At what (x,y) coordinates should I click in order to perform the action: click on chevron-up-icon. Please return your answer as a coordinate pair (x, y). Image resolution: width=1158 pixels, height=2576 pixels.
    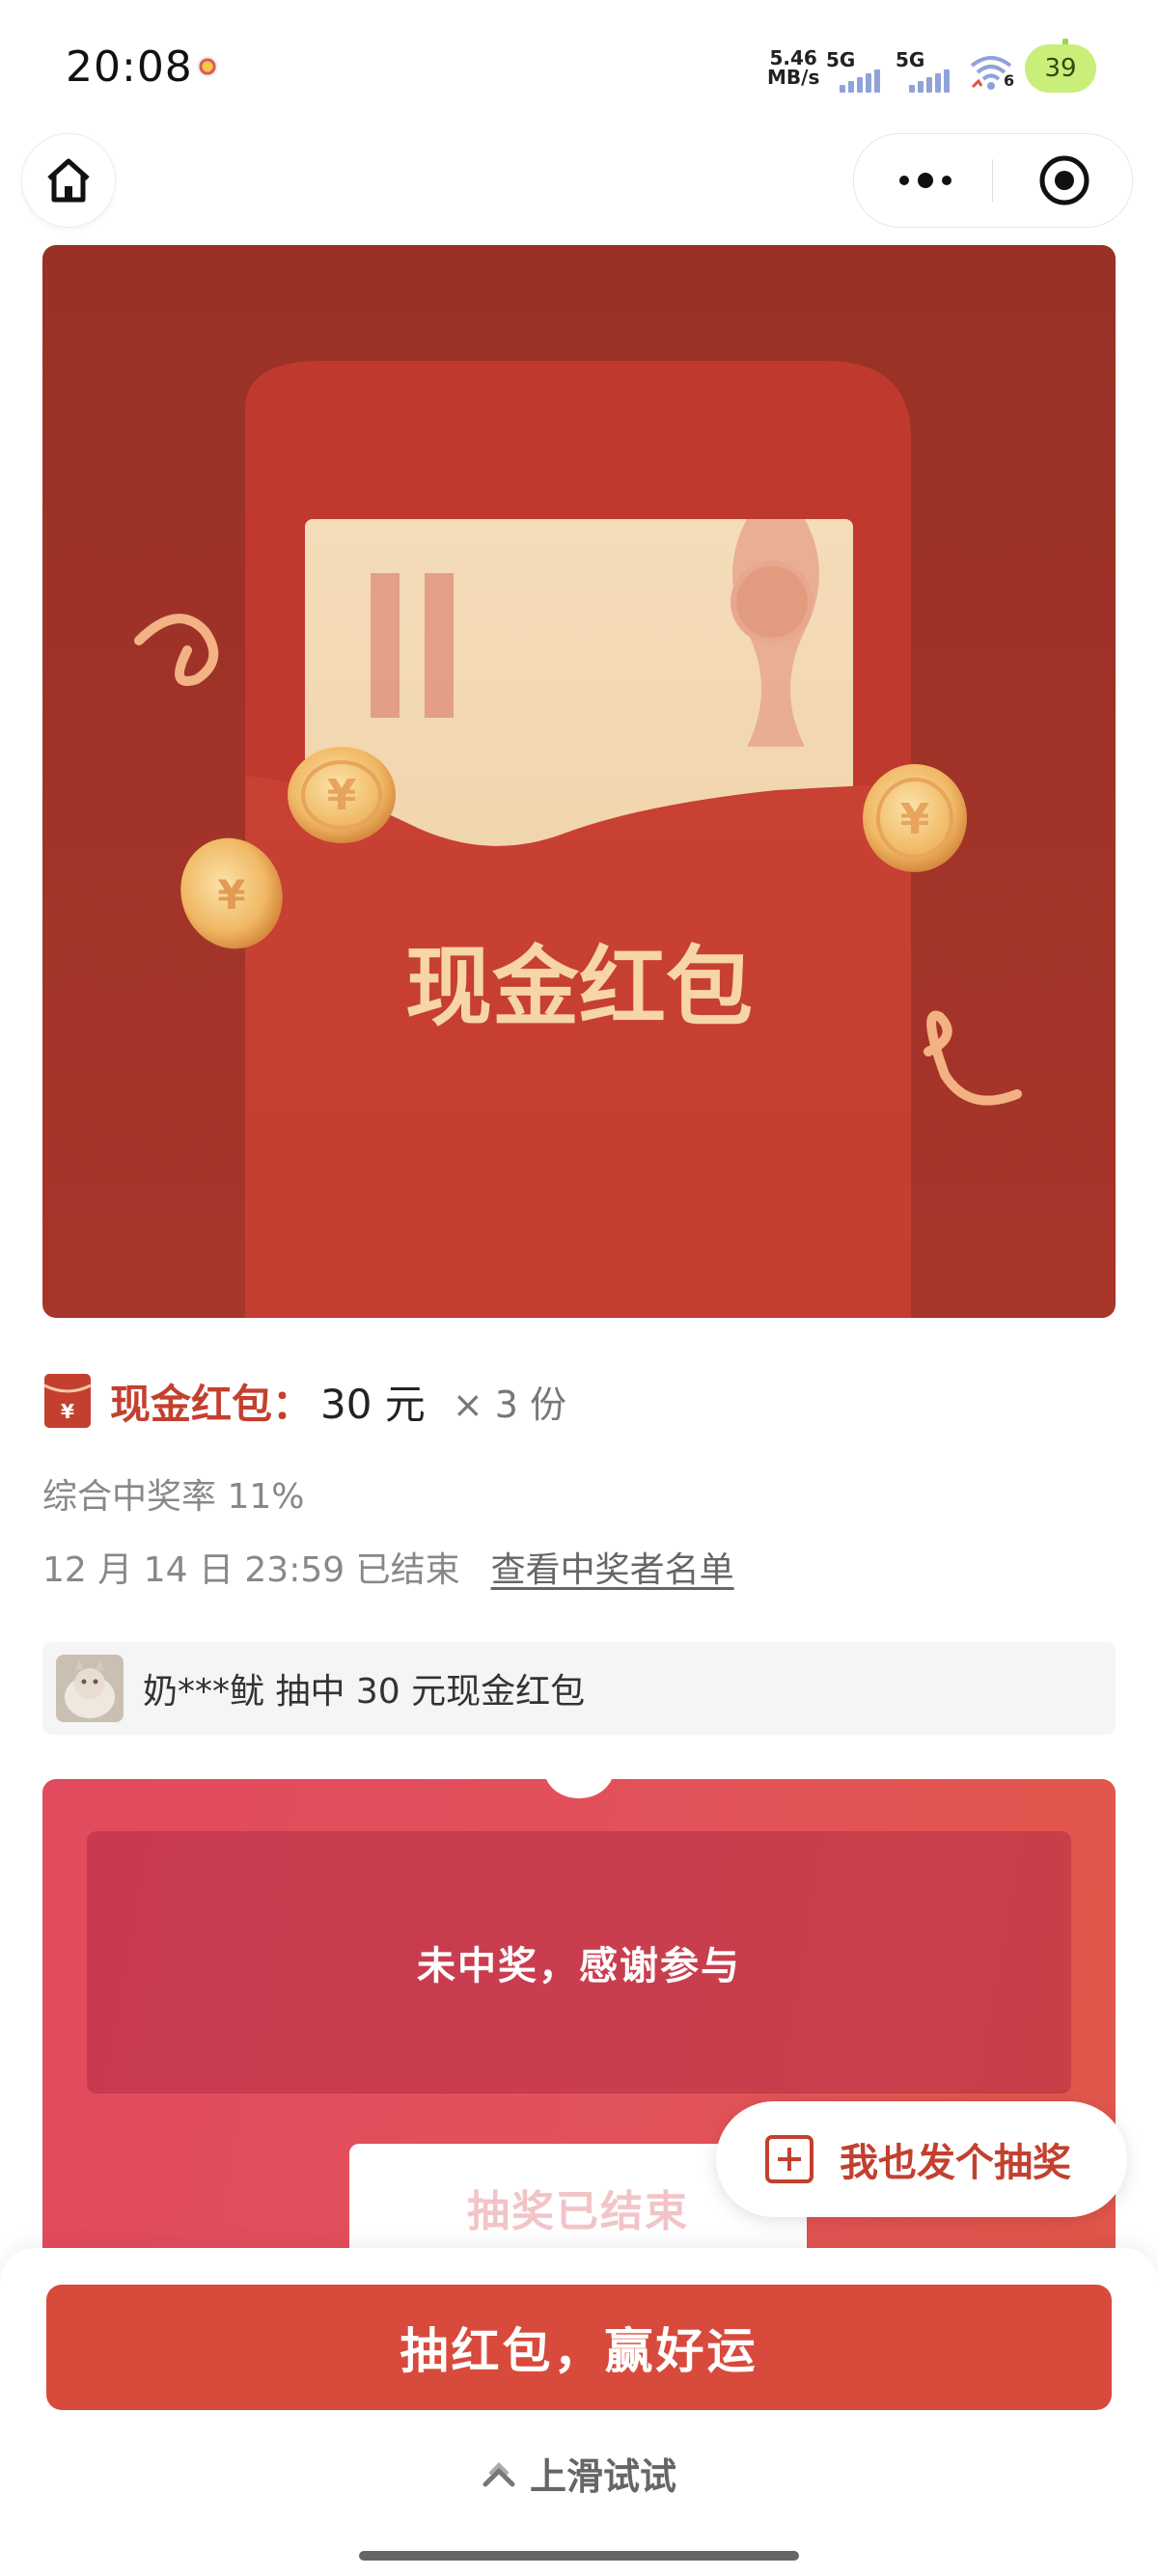
    Looking at the image, I should click on (498, 2474).